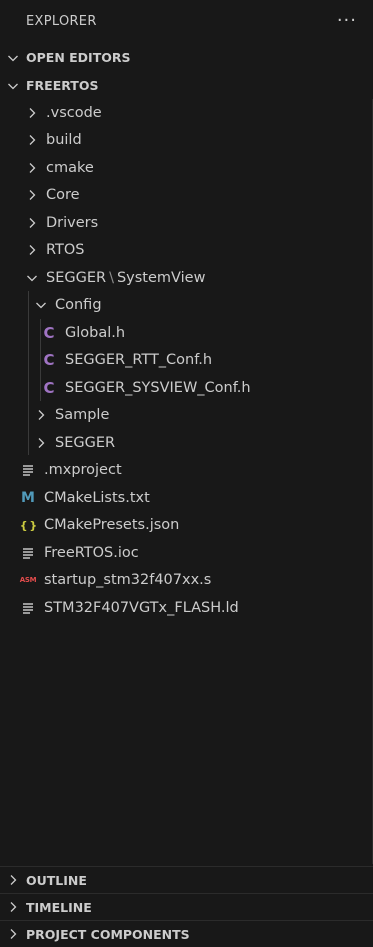 Image resolution: width=373 pixels, height=947 pixels. What do you see at coordinates (56, 880) in the screenshot?
I see `outline-label: OUTLINE` at bounding box center [56, 880].